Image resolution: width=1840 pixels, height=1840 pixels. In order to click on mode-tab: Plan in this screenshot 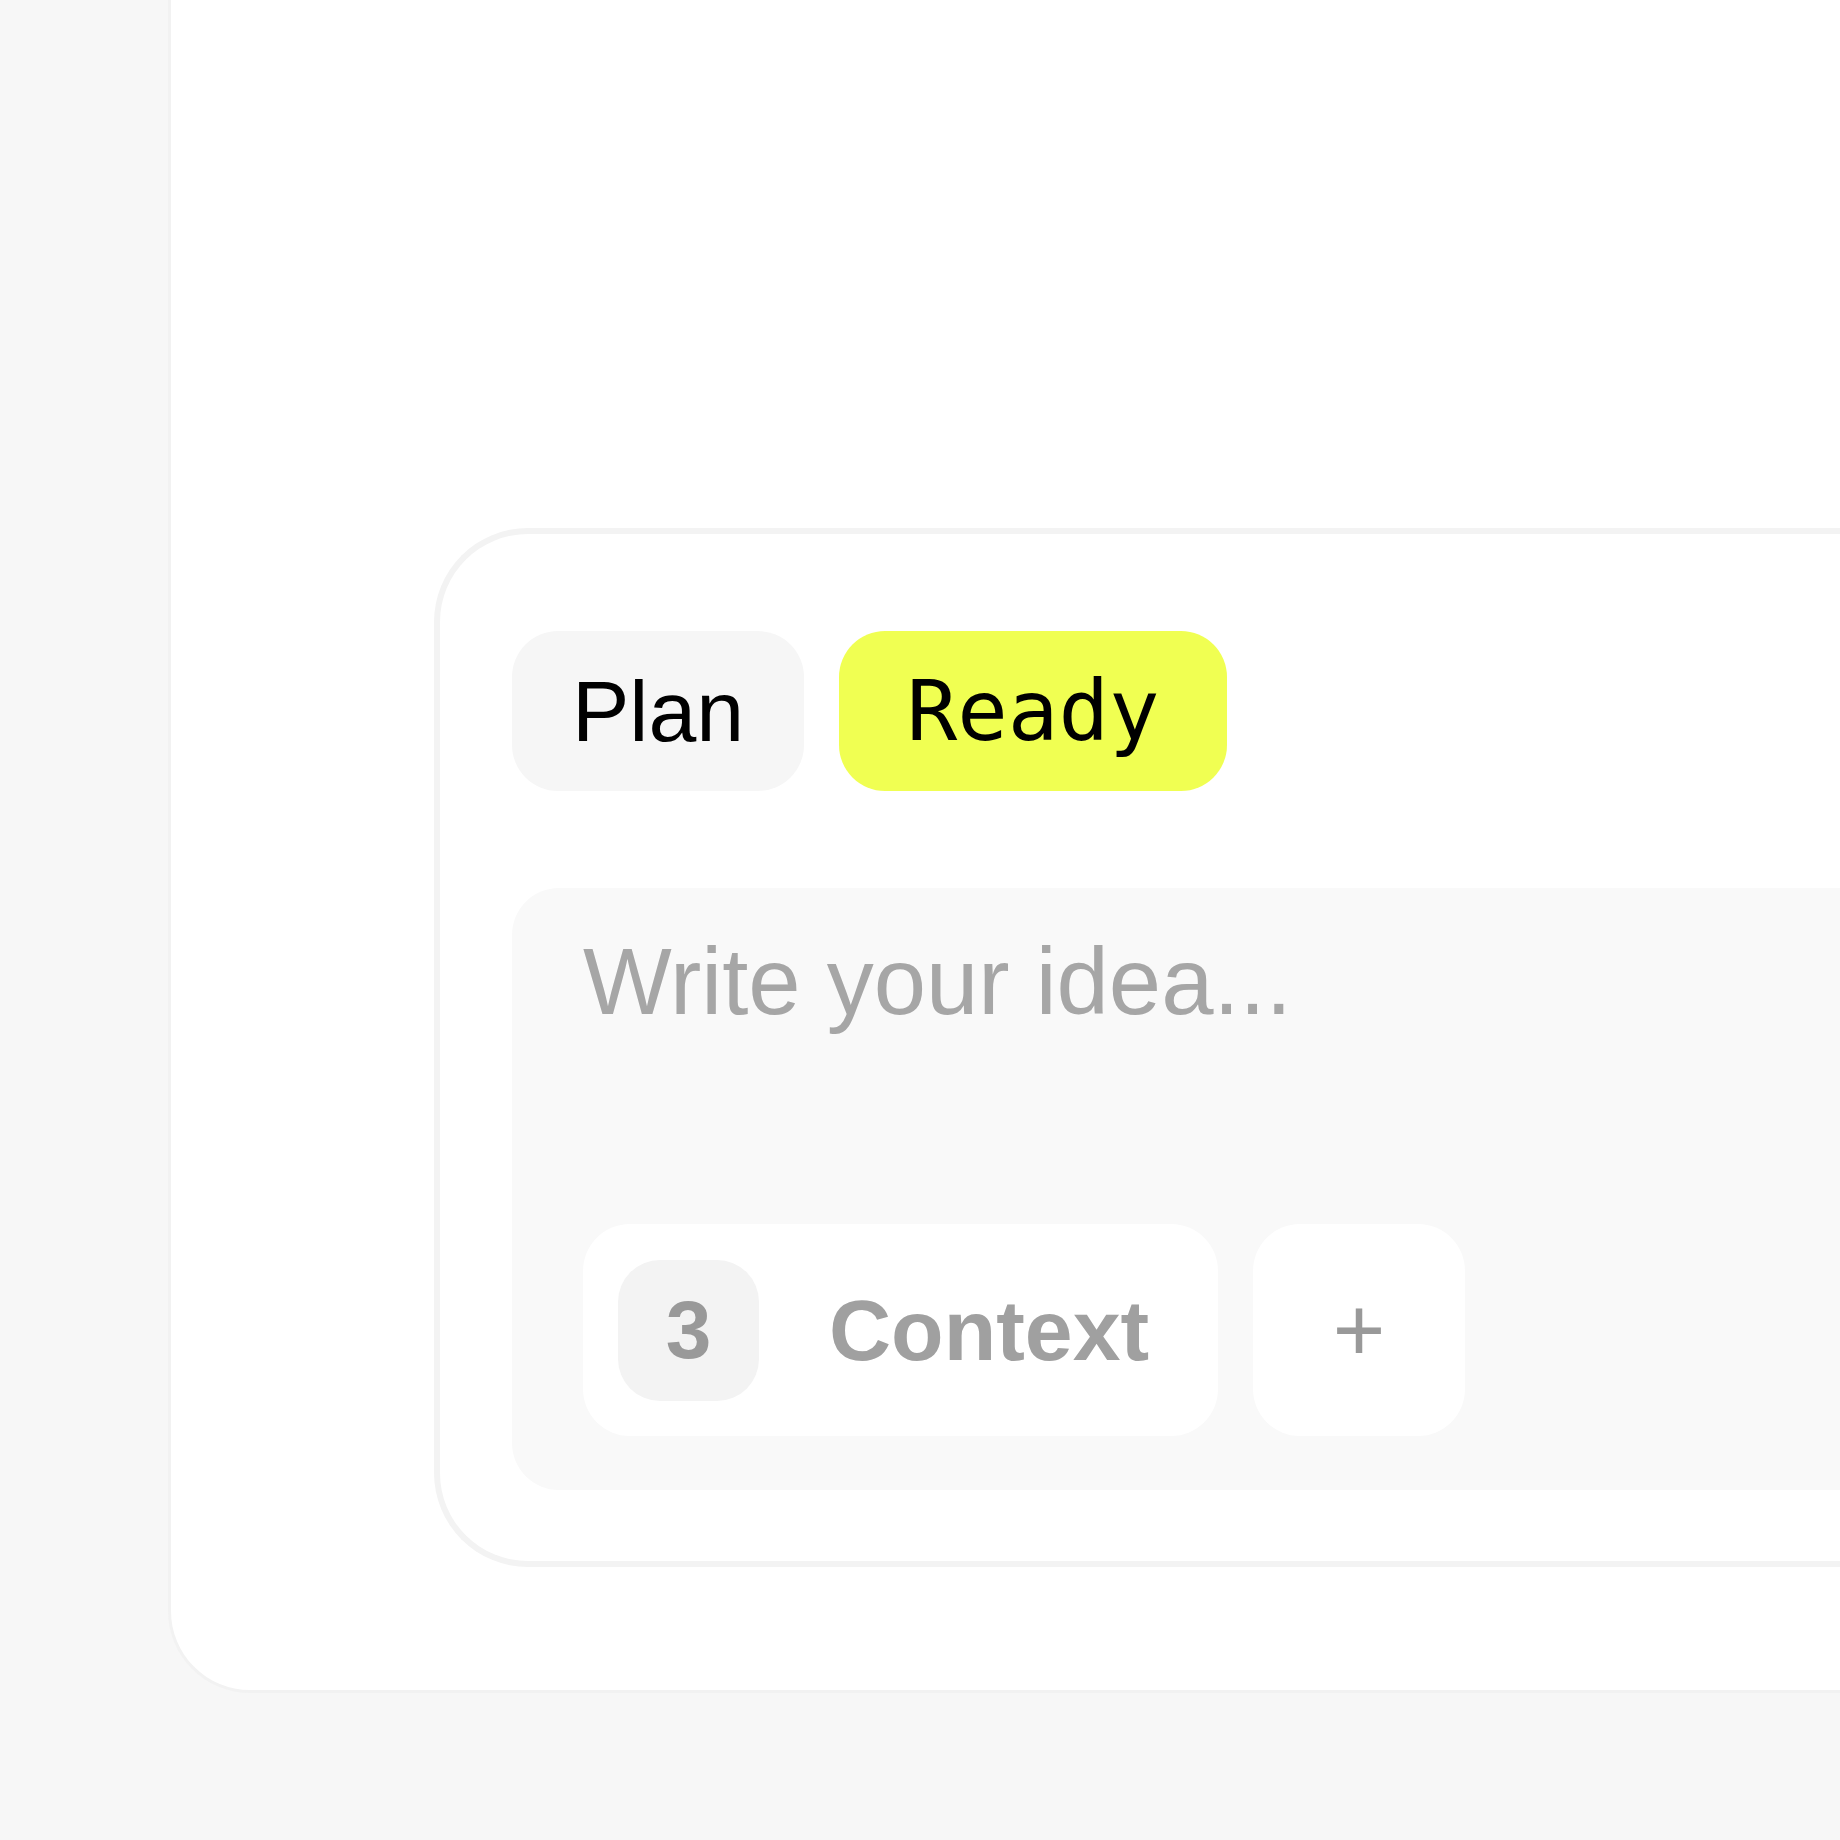, I will do `click(658, 711)`.